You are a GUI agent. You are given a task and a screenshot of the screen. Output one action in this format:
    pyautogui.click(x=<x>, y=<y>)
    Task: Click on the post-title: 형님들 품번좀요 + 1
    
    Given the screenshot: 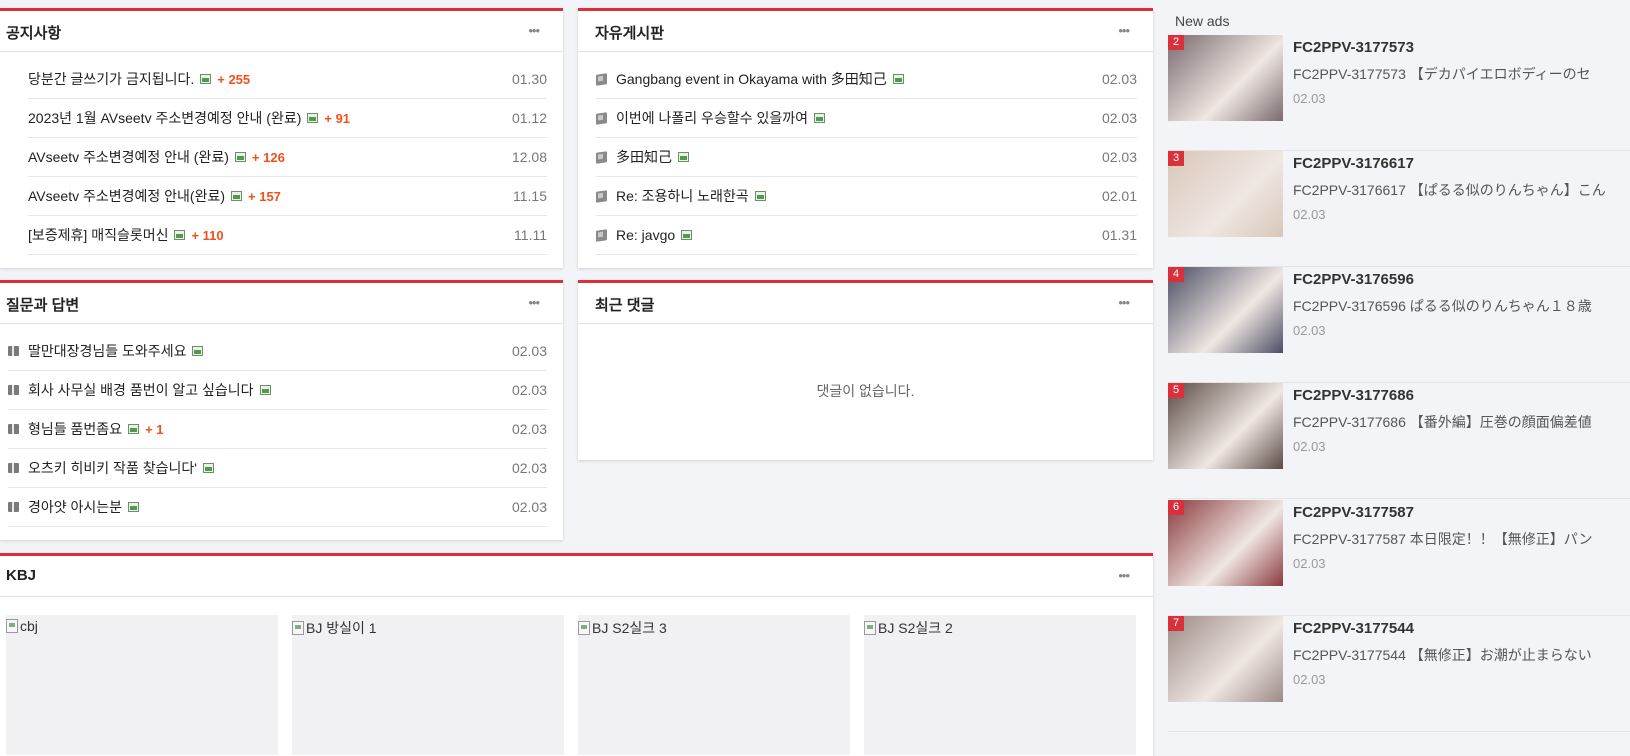 What is the action you would take?
    pyautogui.click(x=86, y=429)
    